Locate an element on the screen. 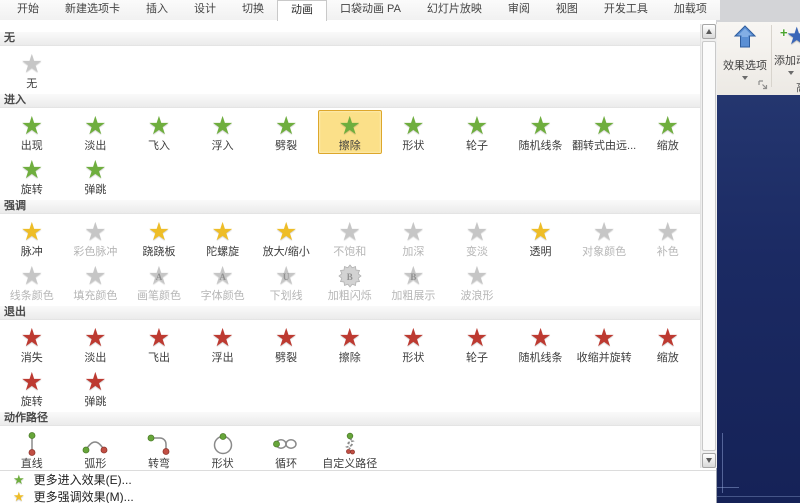 This screenshot has height=503, width=800. ribbon-tab: 开发工具 is located at coordinates (626, 10).